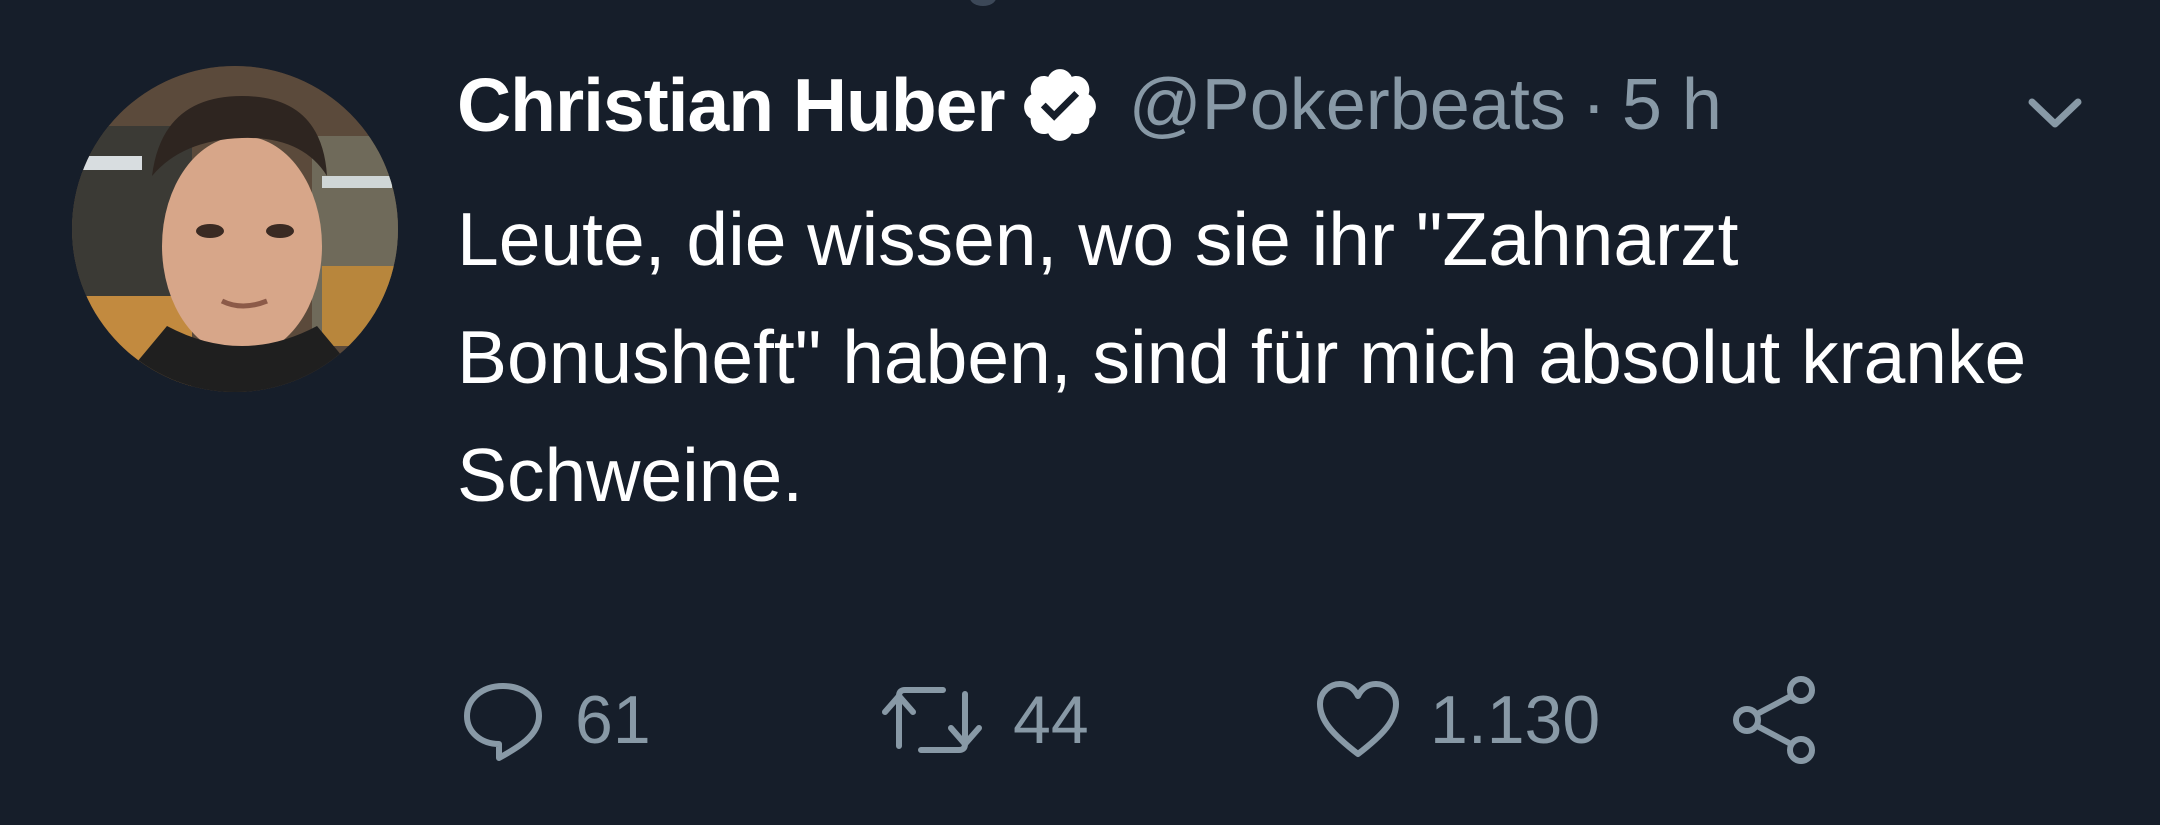 This screenshot has width=2160, height=825. Describe the element at coordinates (613, 720) in the screenshot. I see `reply-count: 61` at that location.